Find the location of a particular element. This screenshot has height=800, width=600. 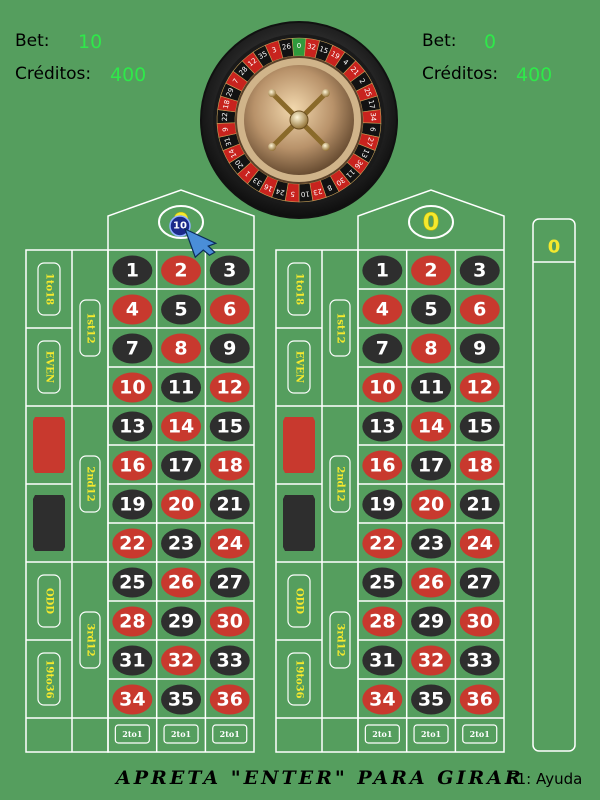

spin-instruction: APRETA "ENTER" PARA GIRAR is located at coordinates (320, 778).